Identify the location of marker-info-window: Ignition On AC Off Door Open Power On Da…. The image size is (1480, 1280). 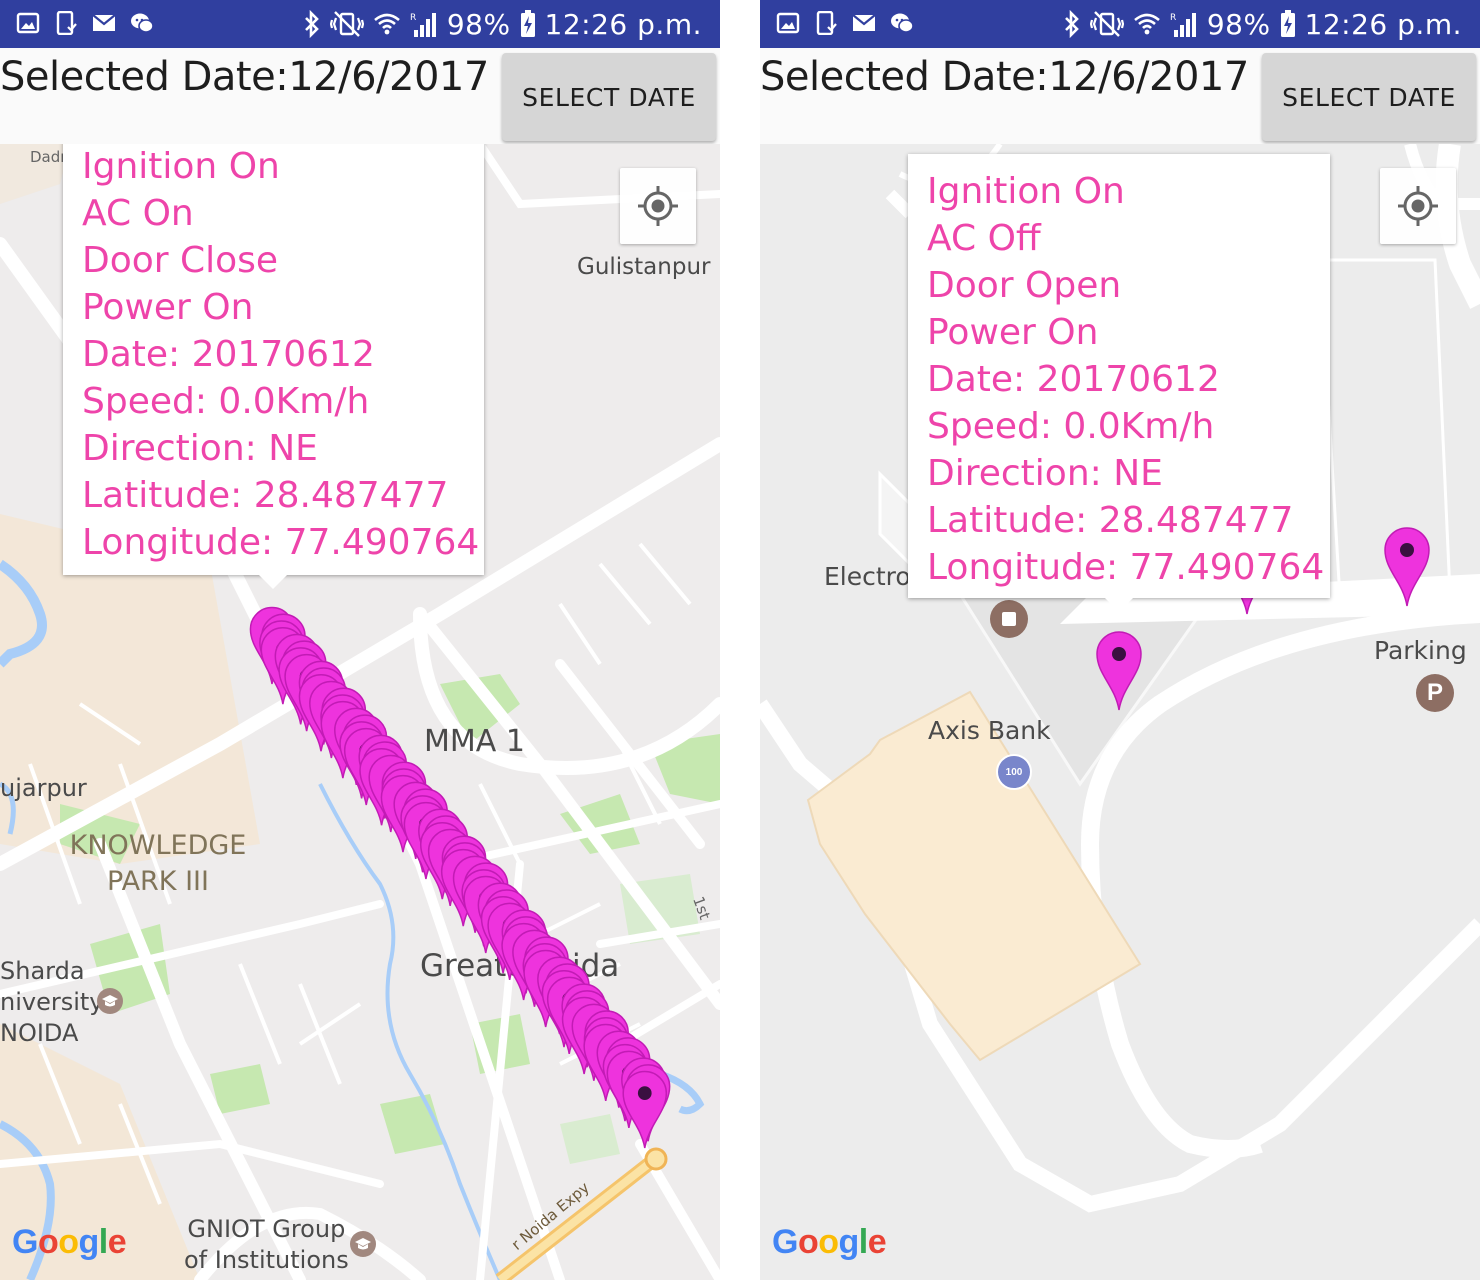
(1119, 383).